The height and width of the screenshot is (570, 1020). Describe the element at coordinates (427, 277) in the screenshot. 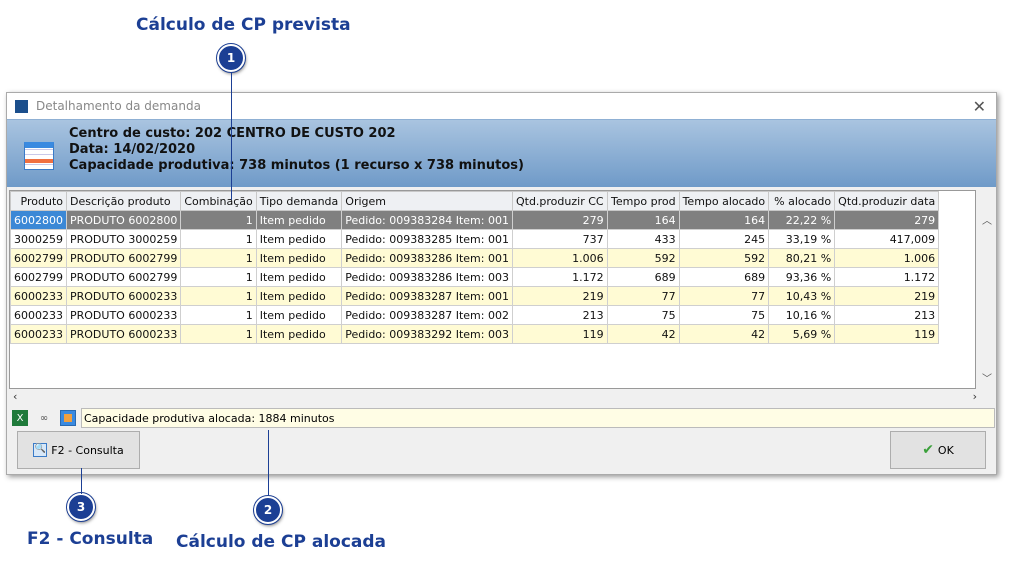

I see `table-cell: Pedido: 009383286 Item: 003` at that location.